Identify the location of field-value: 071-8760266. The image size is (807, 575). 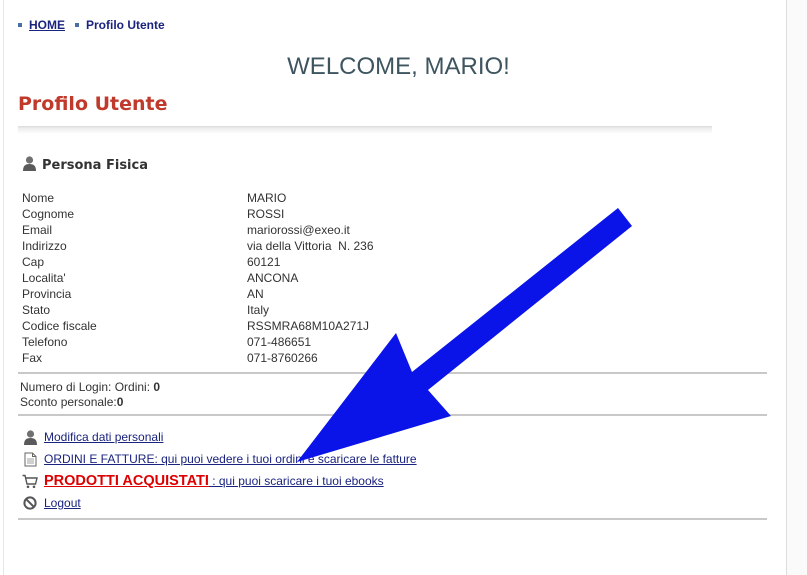
(282, 358).